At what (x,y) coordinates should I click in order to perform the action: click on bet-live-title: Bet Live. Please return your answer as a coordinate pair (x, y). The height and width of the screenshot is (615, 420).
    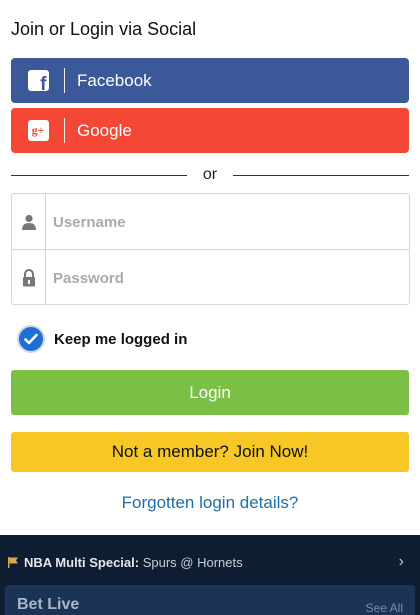
    Looking at the image, I should click on (48, 604).